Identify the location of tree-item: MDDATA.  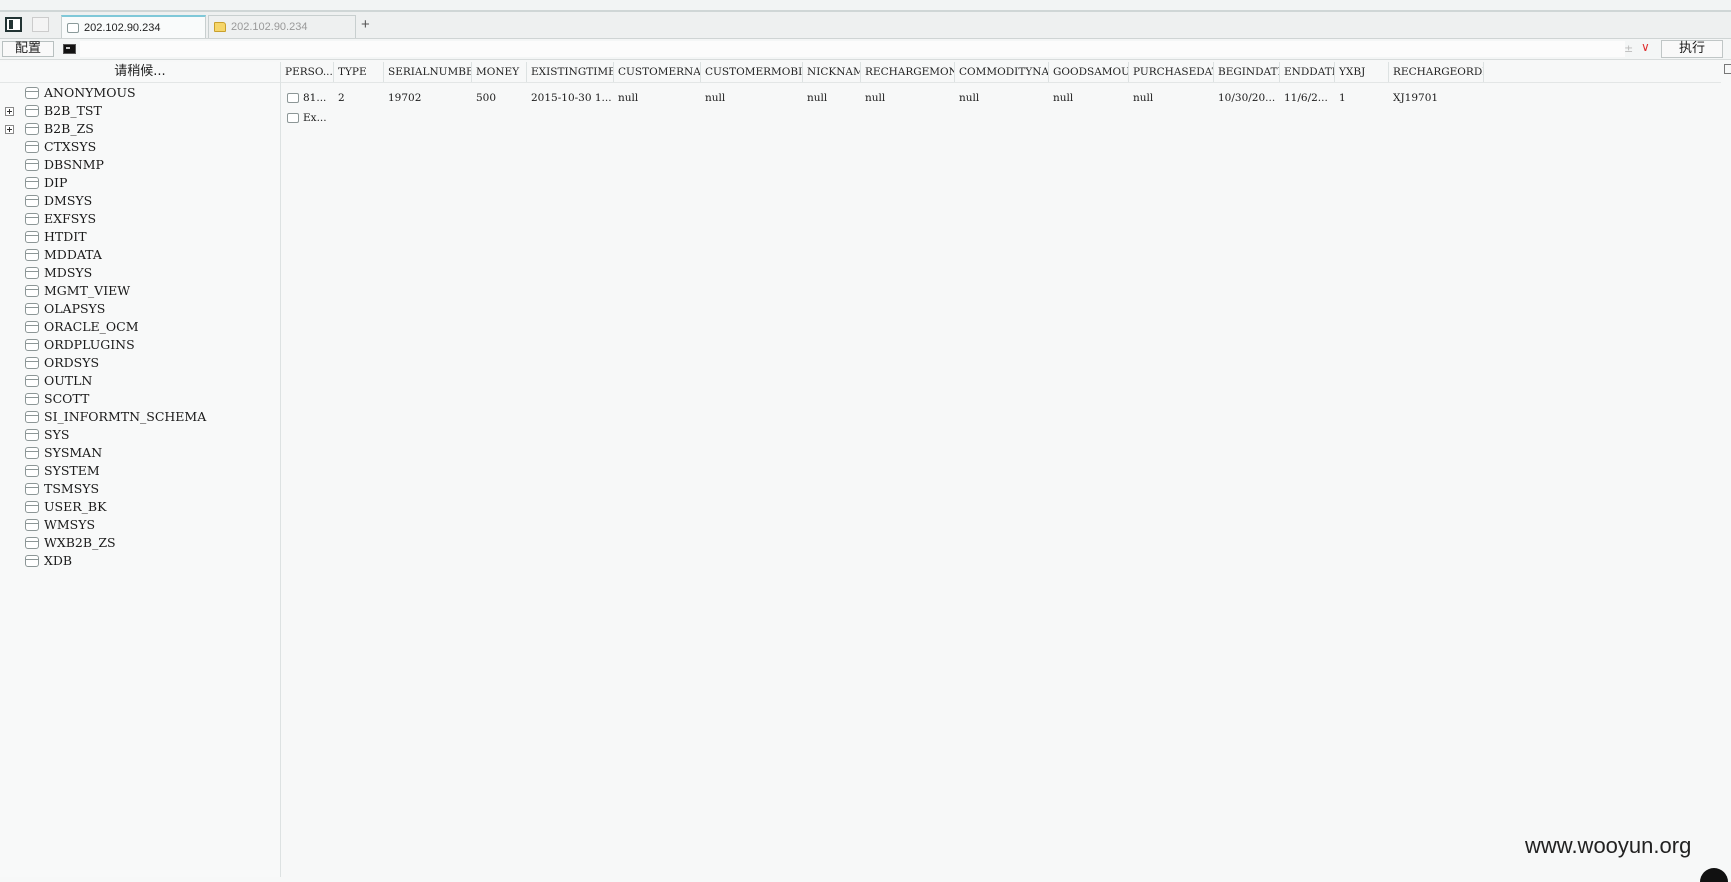
(140, 255).